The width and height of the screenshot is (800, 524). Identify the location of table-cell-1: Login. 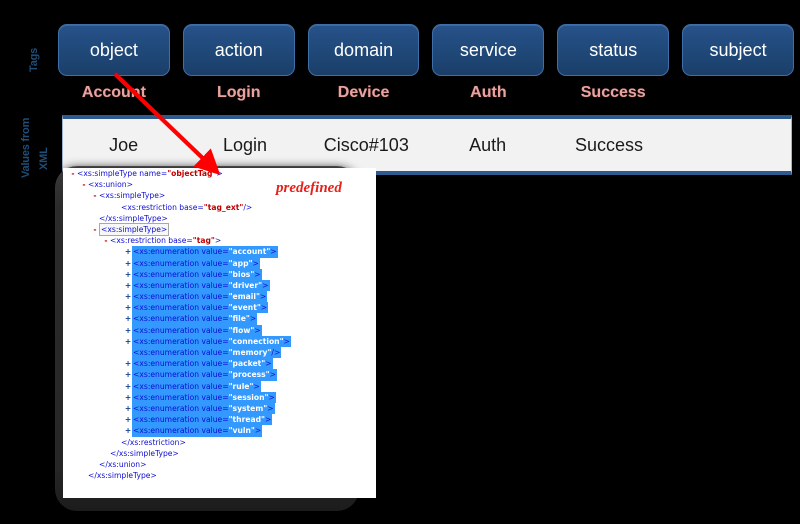
(245, 144).